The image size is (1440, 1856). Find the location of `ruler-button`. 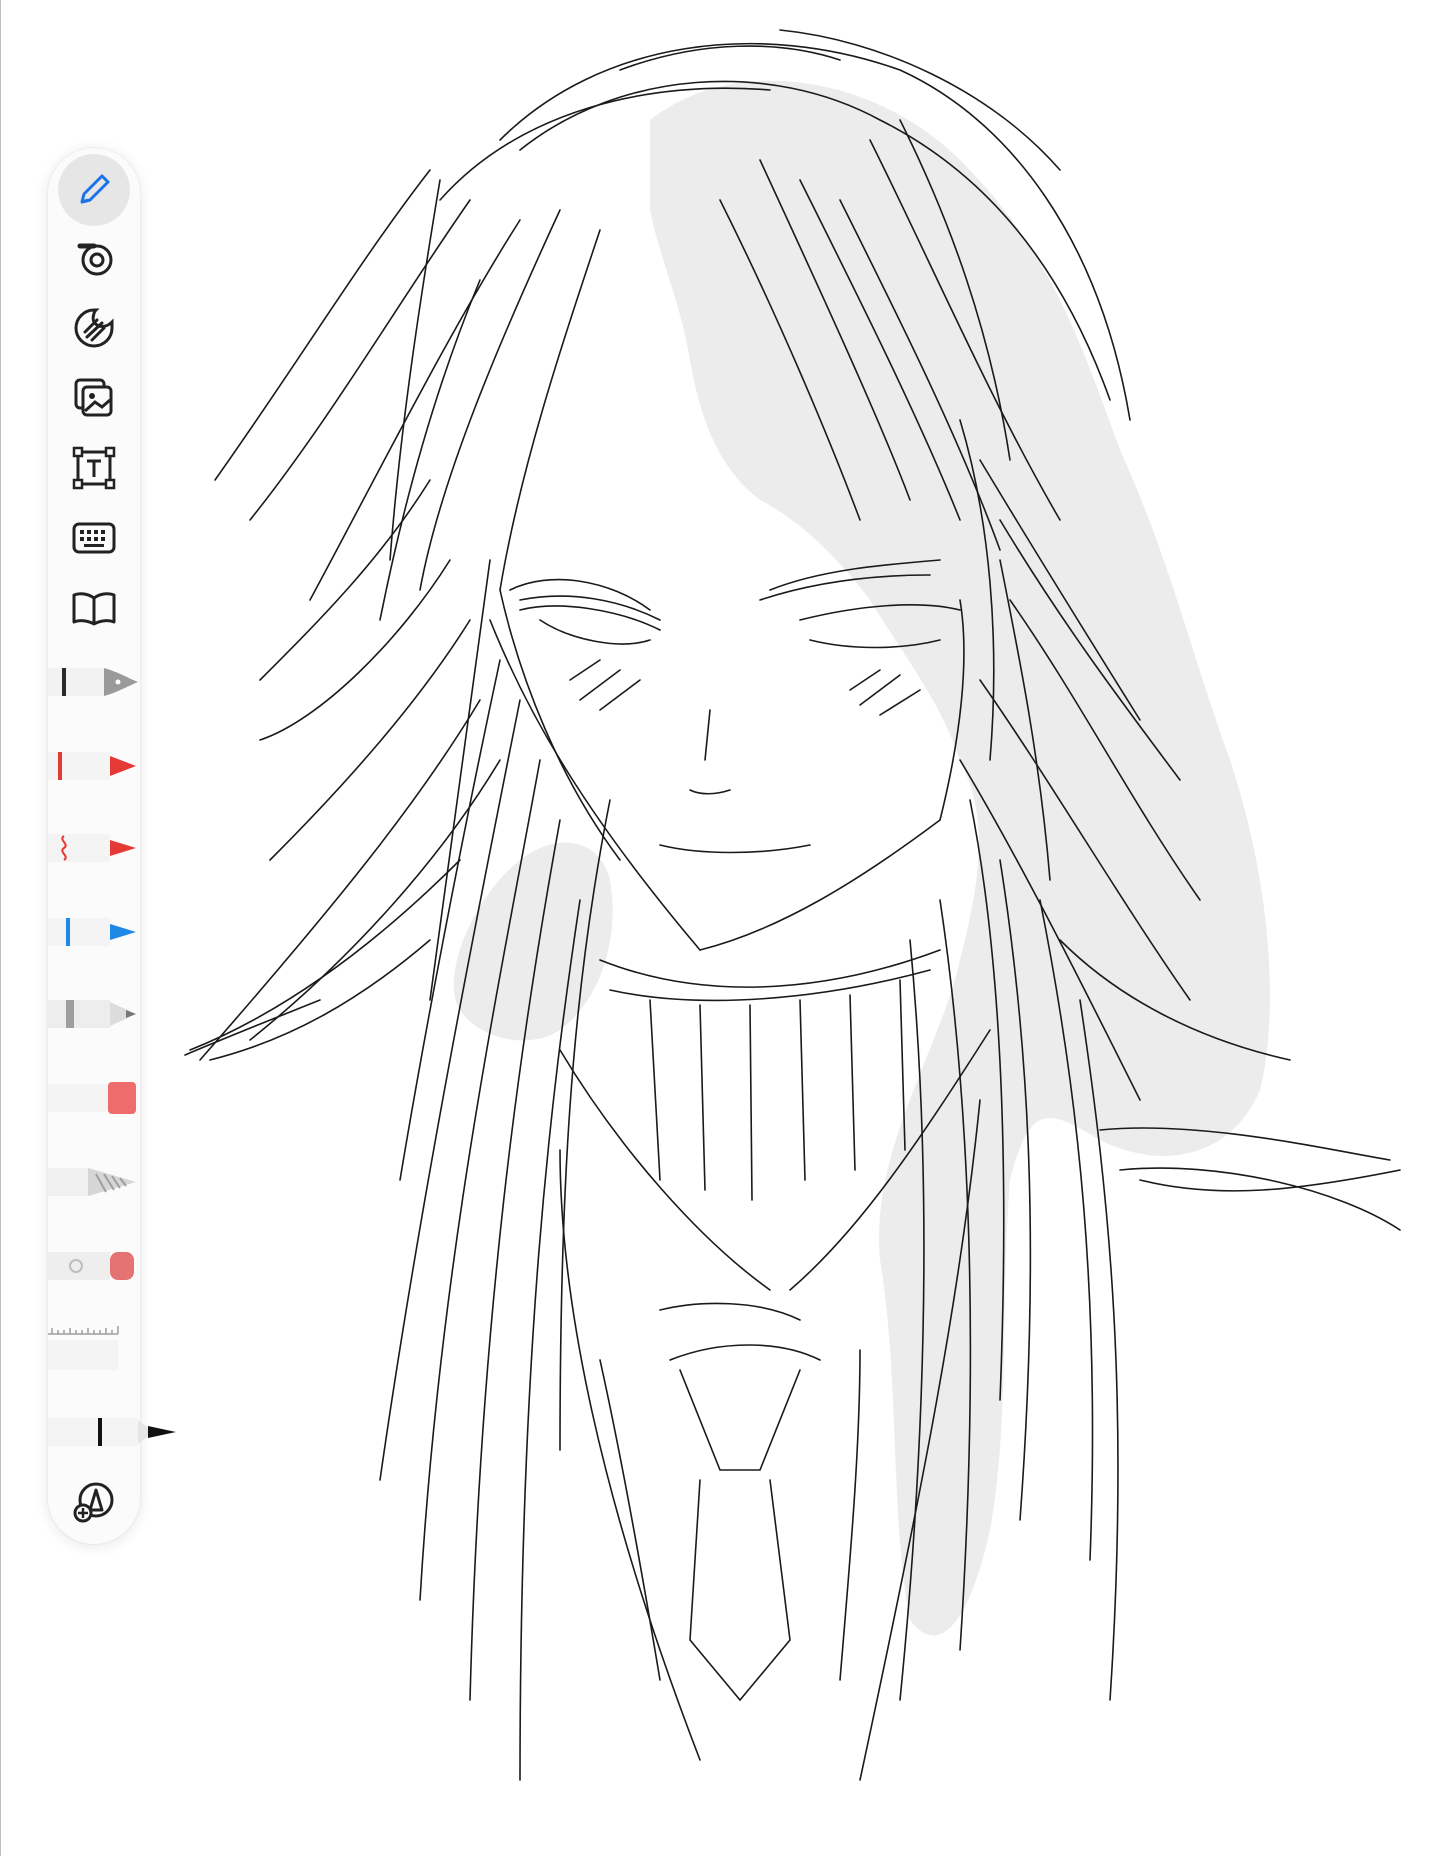

ruler-button is located at coordinates (94, 1345).